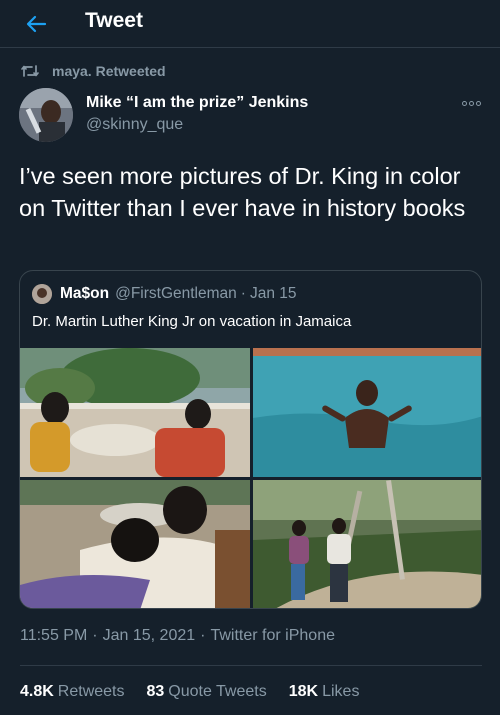 Image resolution: width=500 pixels, height=715 pixels. Describe the element at coordinates (109, 71) in the screenshot. I see `retweet-label: maya. Retweeted` at that location.